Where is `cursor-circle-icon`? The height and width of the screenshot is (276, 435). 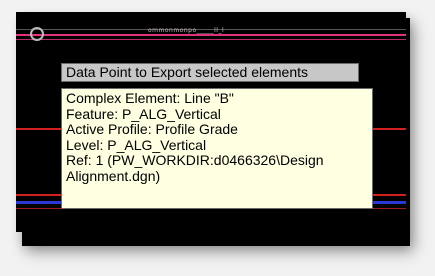 cursor-circle-icon is located at coordinates (37, 34).